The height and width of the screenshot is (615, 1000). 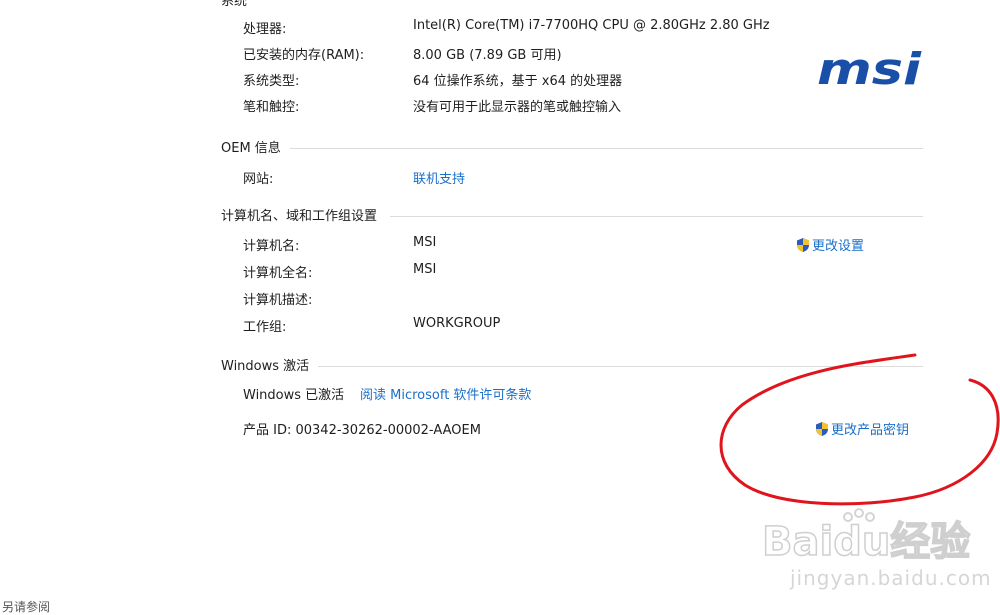 I want to click on computer-description-label: 计算机描述:, so click(x=278, y=300).